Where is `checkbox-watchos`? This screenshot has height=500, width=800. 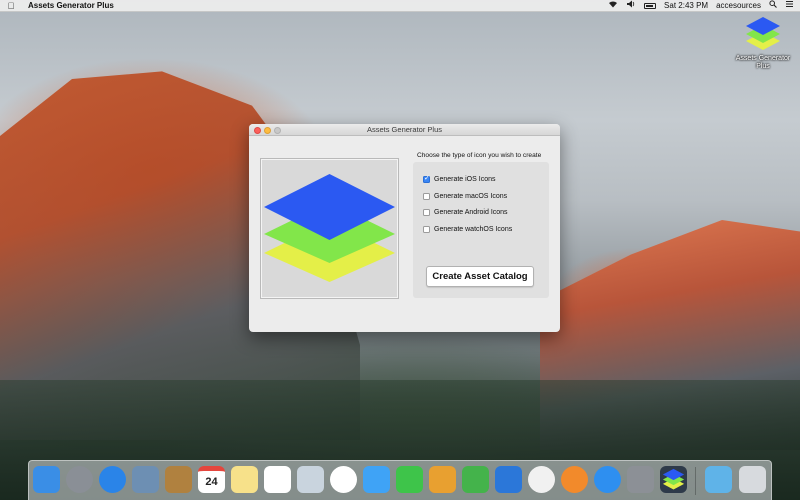
checkbox-watchos is located at coordinates (426, 229).